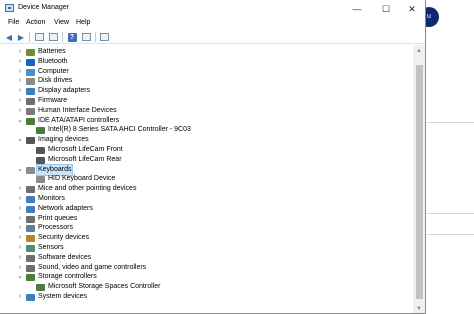 This screenshot has height=314, width=474. I want to click on help-button: ?, so click(72, 37).